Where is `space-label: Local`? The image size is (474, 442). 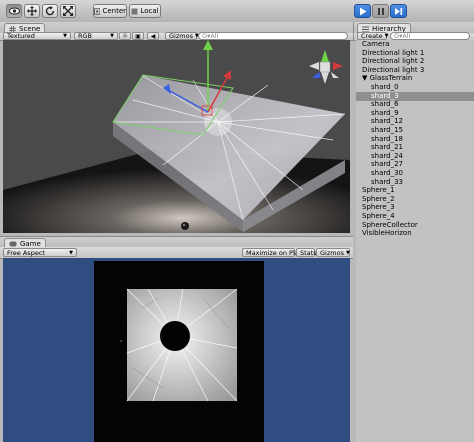 space-label: Local is located at coordinates (149, 11).